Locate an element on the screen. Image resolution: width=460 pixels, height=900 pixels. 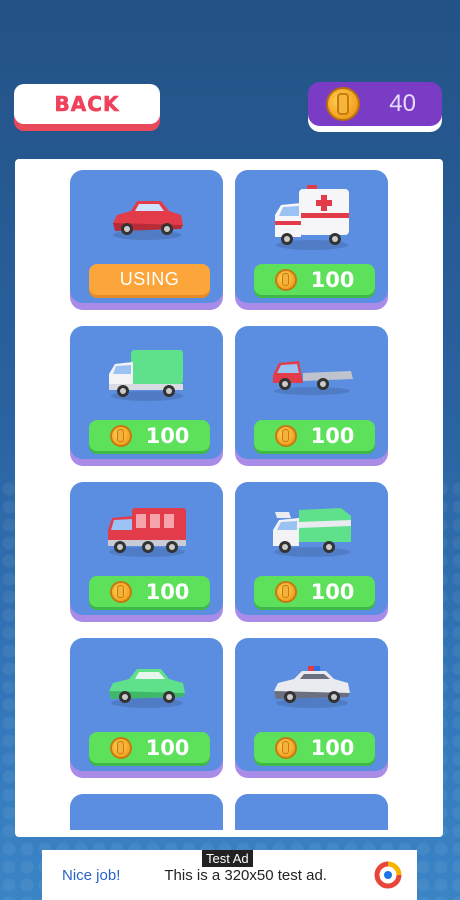
red-car-icon is located at coordinates (146, 218).